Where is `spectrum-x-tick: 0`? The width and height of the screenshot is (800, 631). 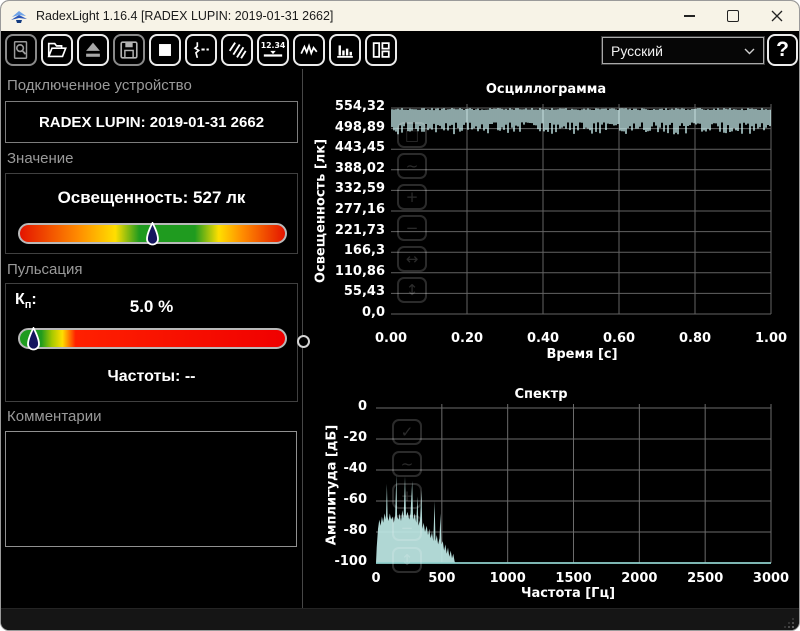 spectrum-x-tick: 0 is located at coordinates (376, 578).